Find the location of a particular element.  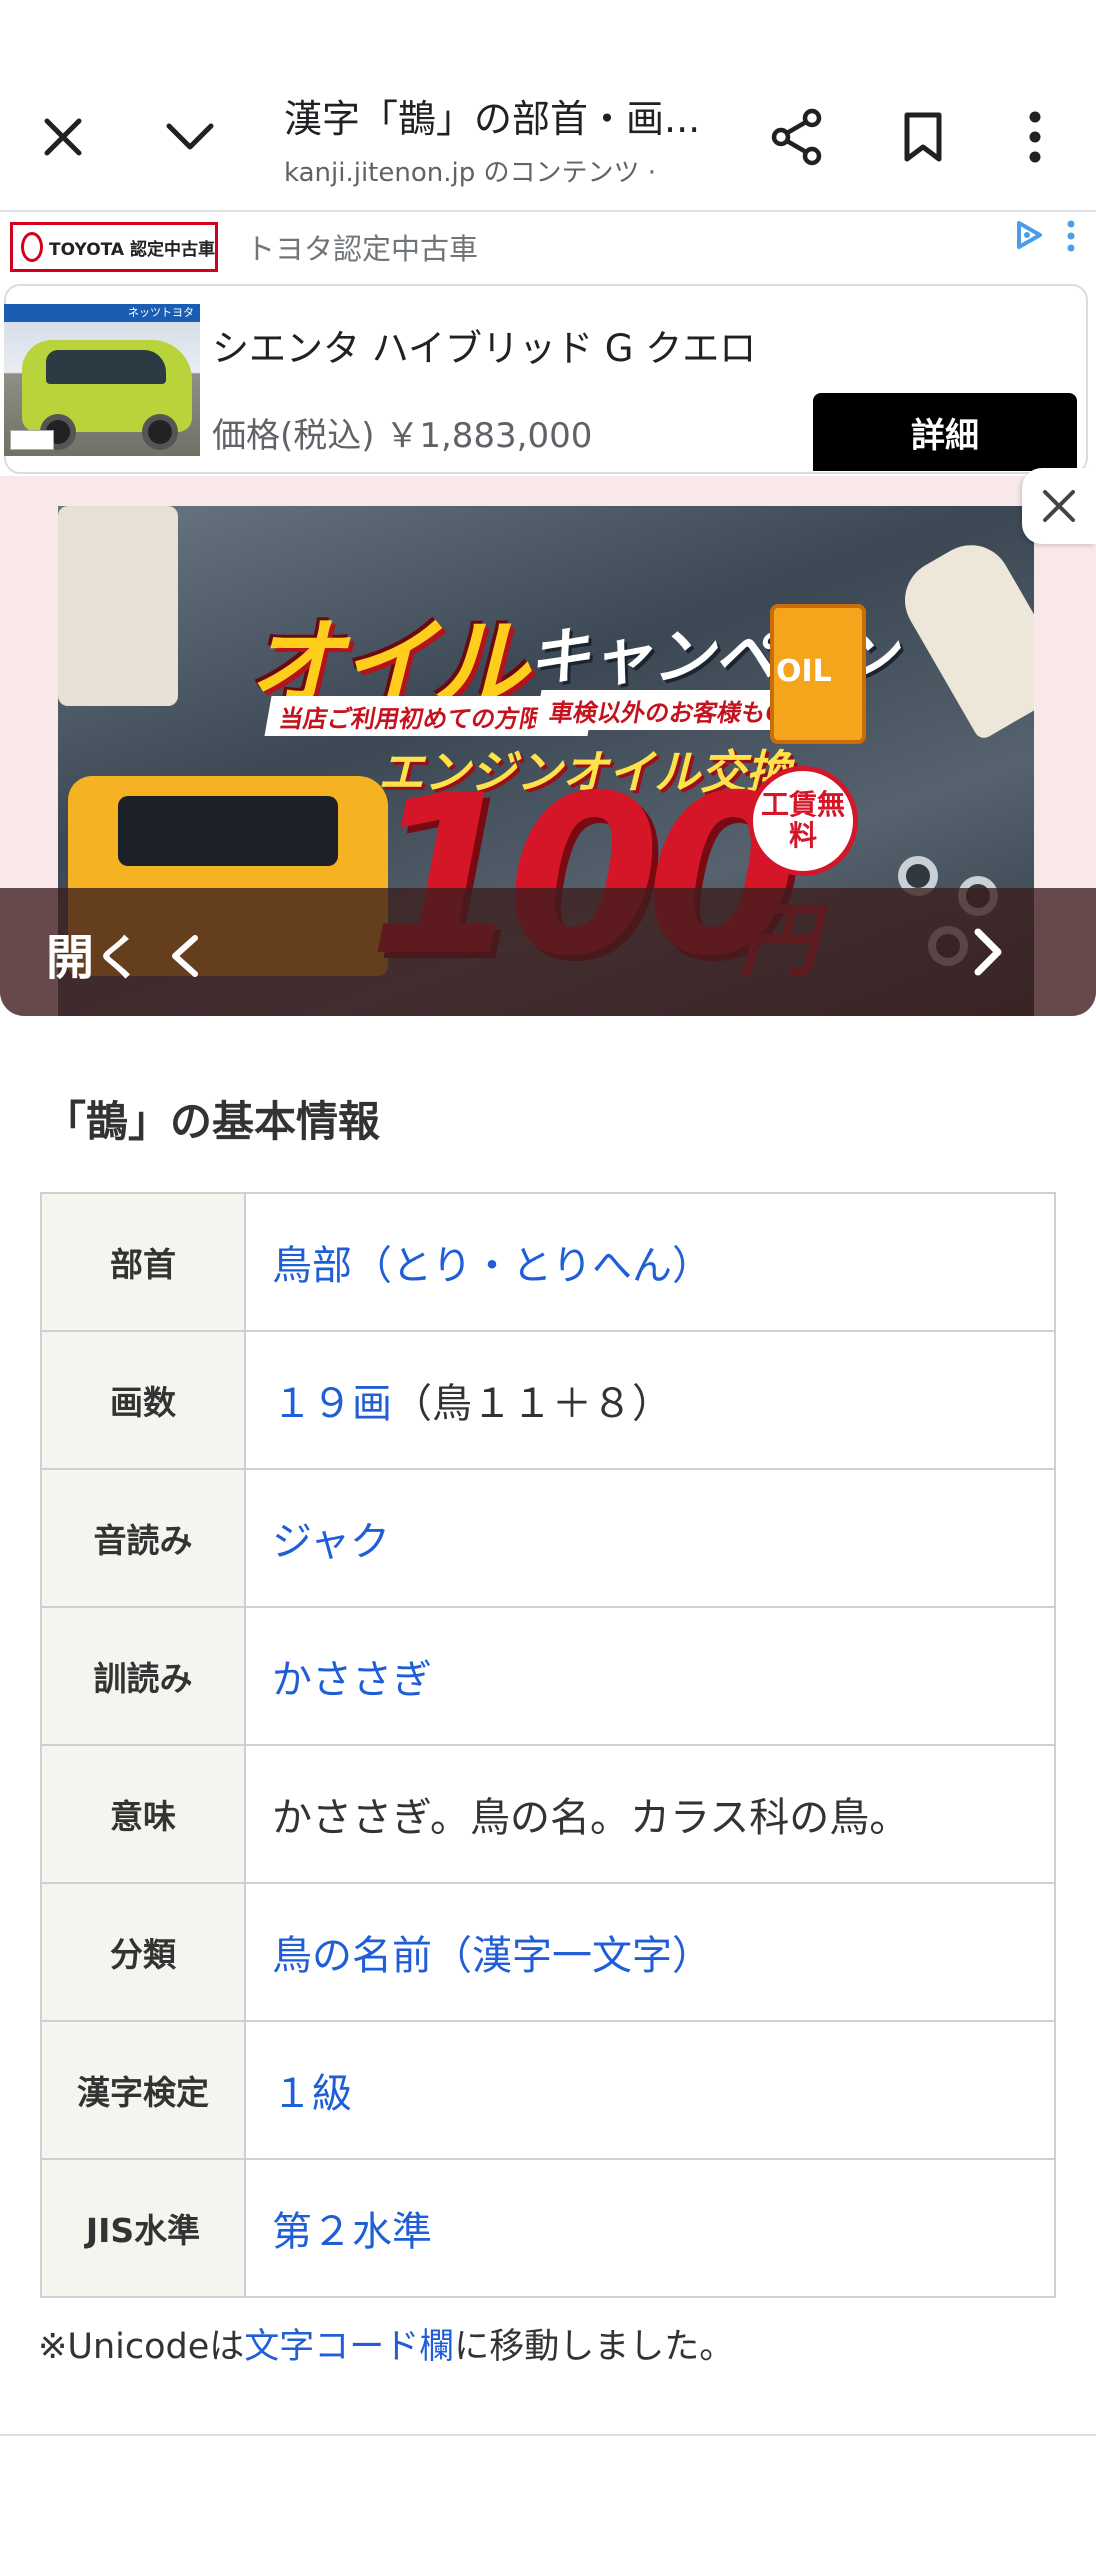

section-title: 「鵲」の基本情報 is located at coordinates (212, 1121).